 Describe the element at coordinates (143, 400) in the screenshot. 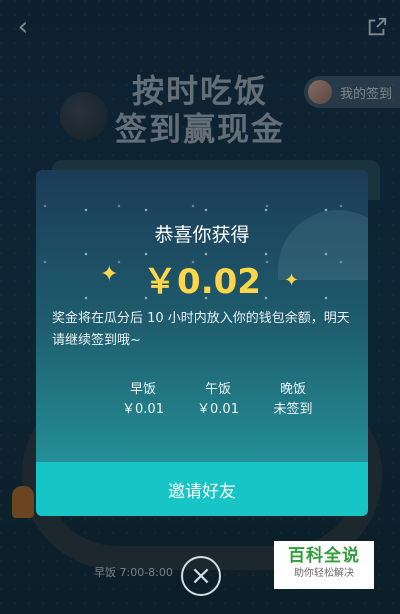

I see `meal-item-breakfast: 早饭 ￥0.01` at that location.